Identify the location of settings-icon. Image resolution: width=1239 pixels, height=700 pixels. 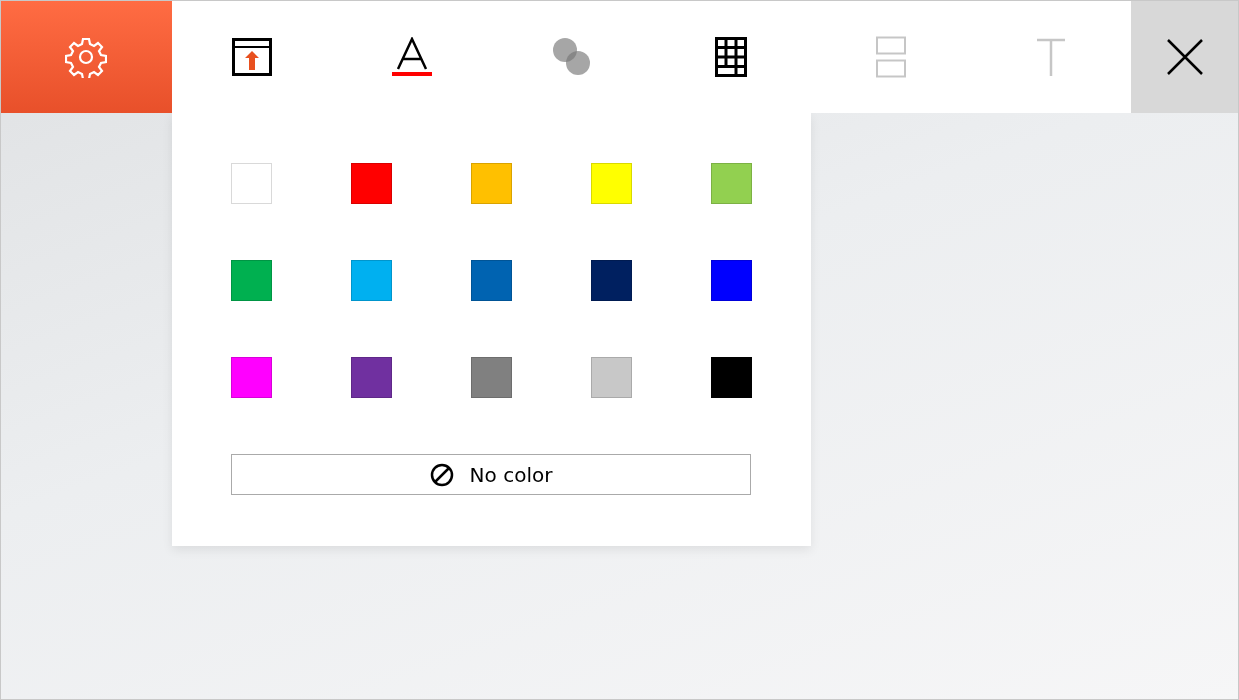
(86, 57).